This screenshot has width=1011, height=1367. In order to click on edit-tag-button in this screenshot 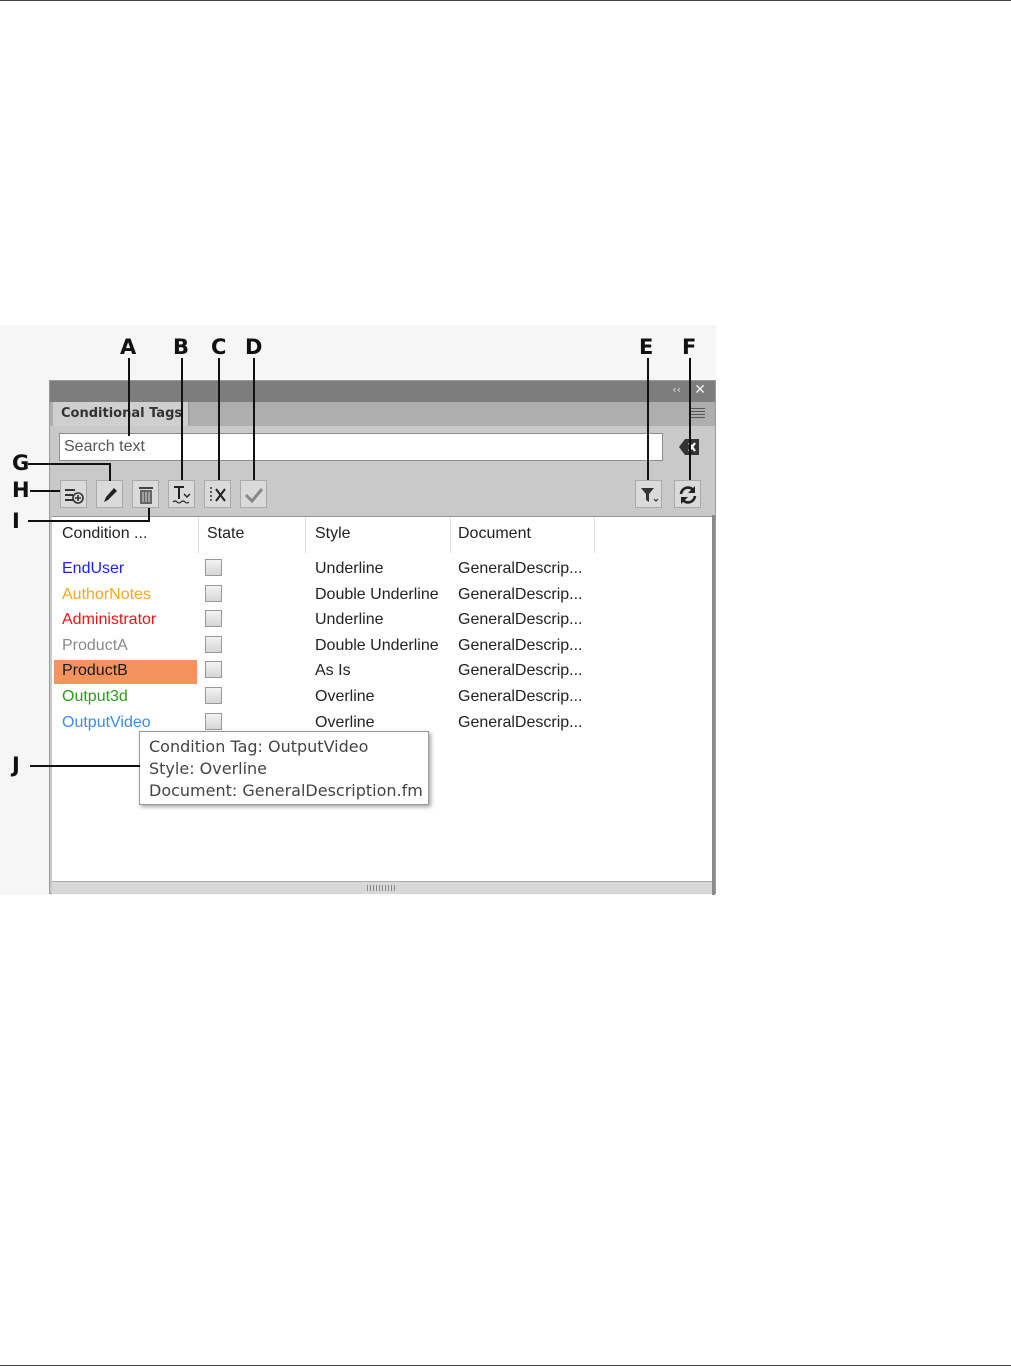, I will do `click(109, 494)`.